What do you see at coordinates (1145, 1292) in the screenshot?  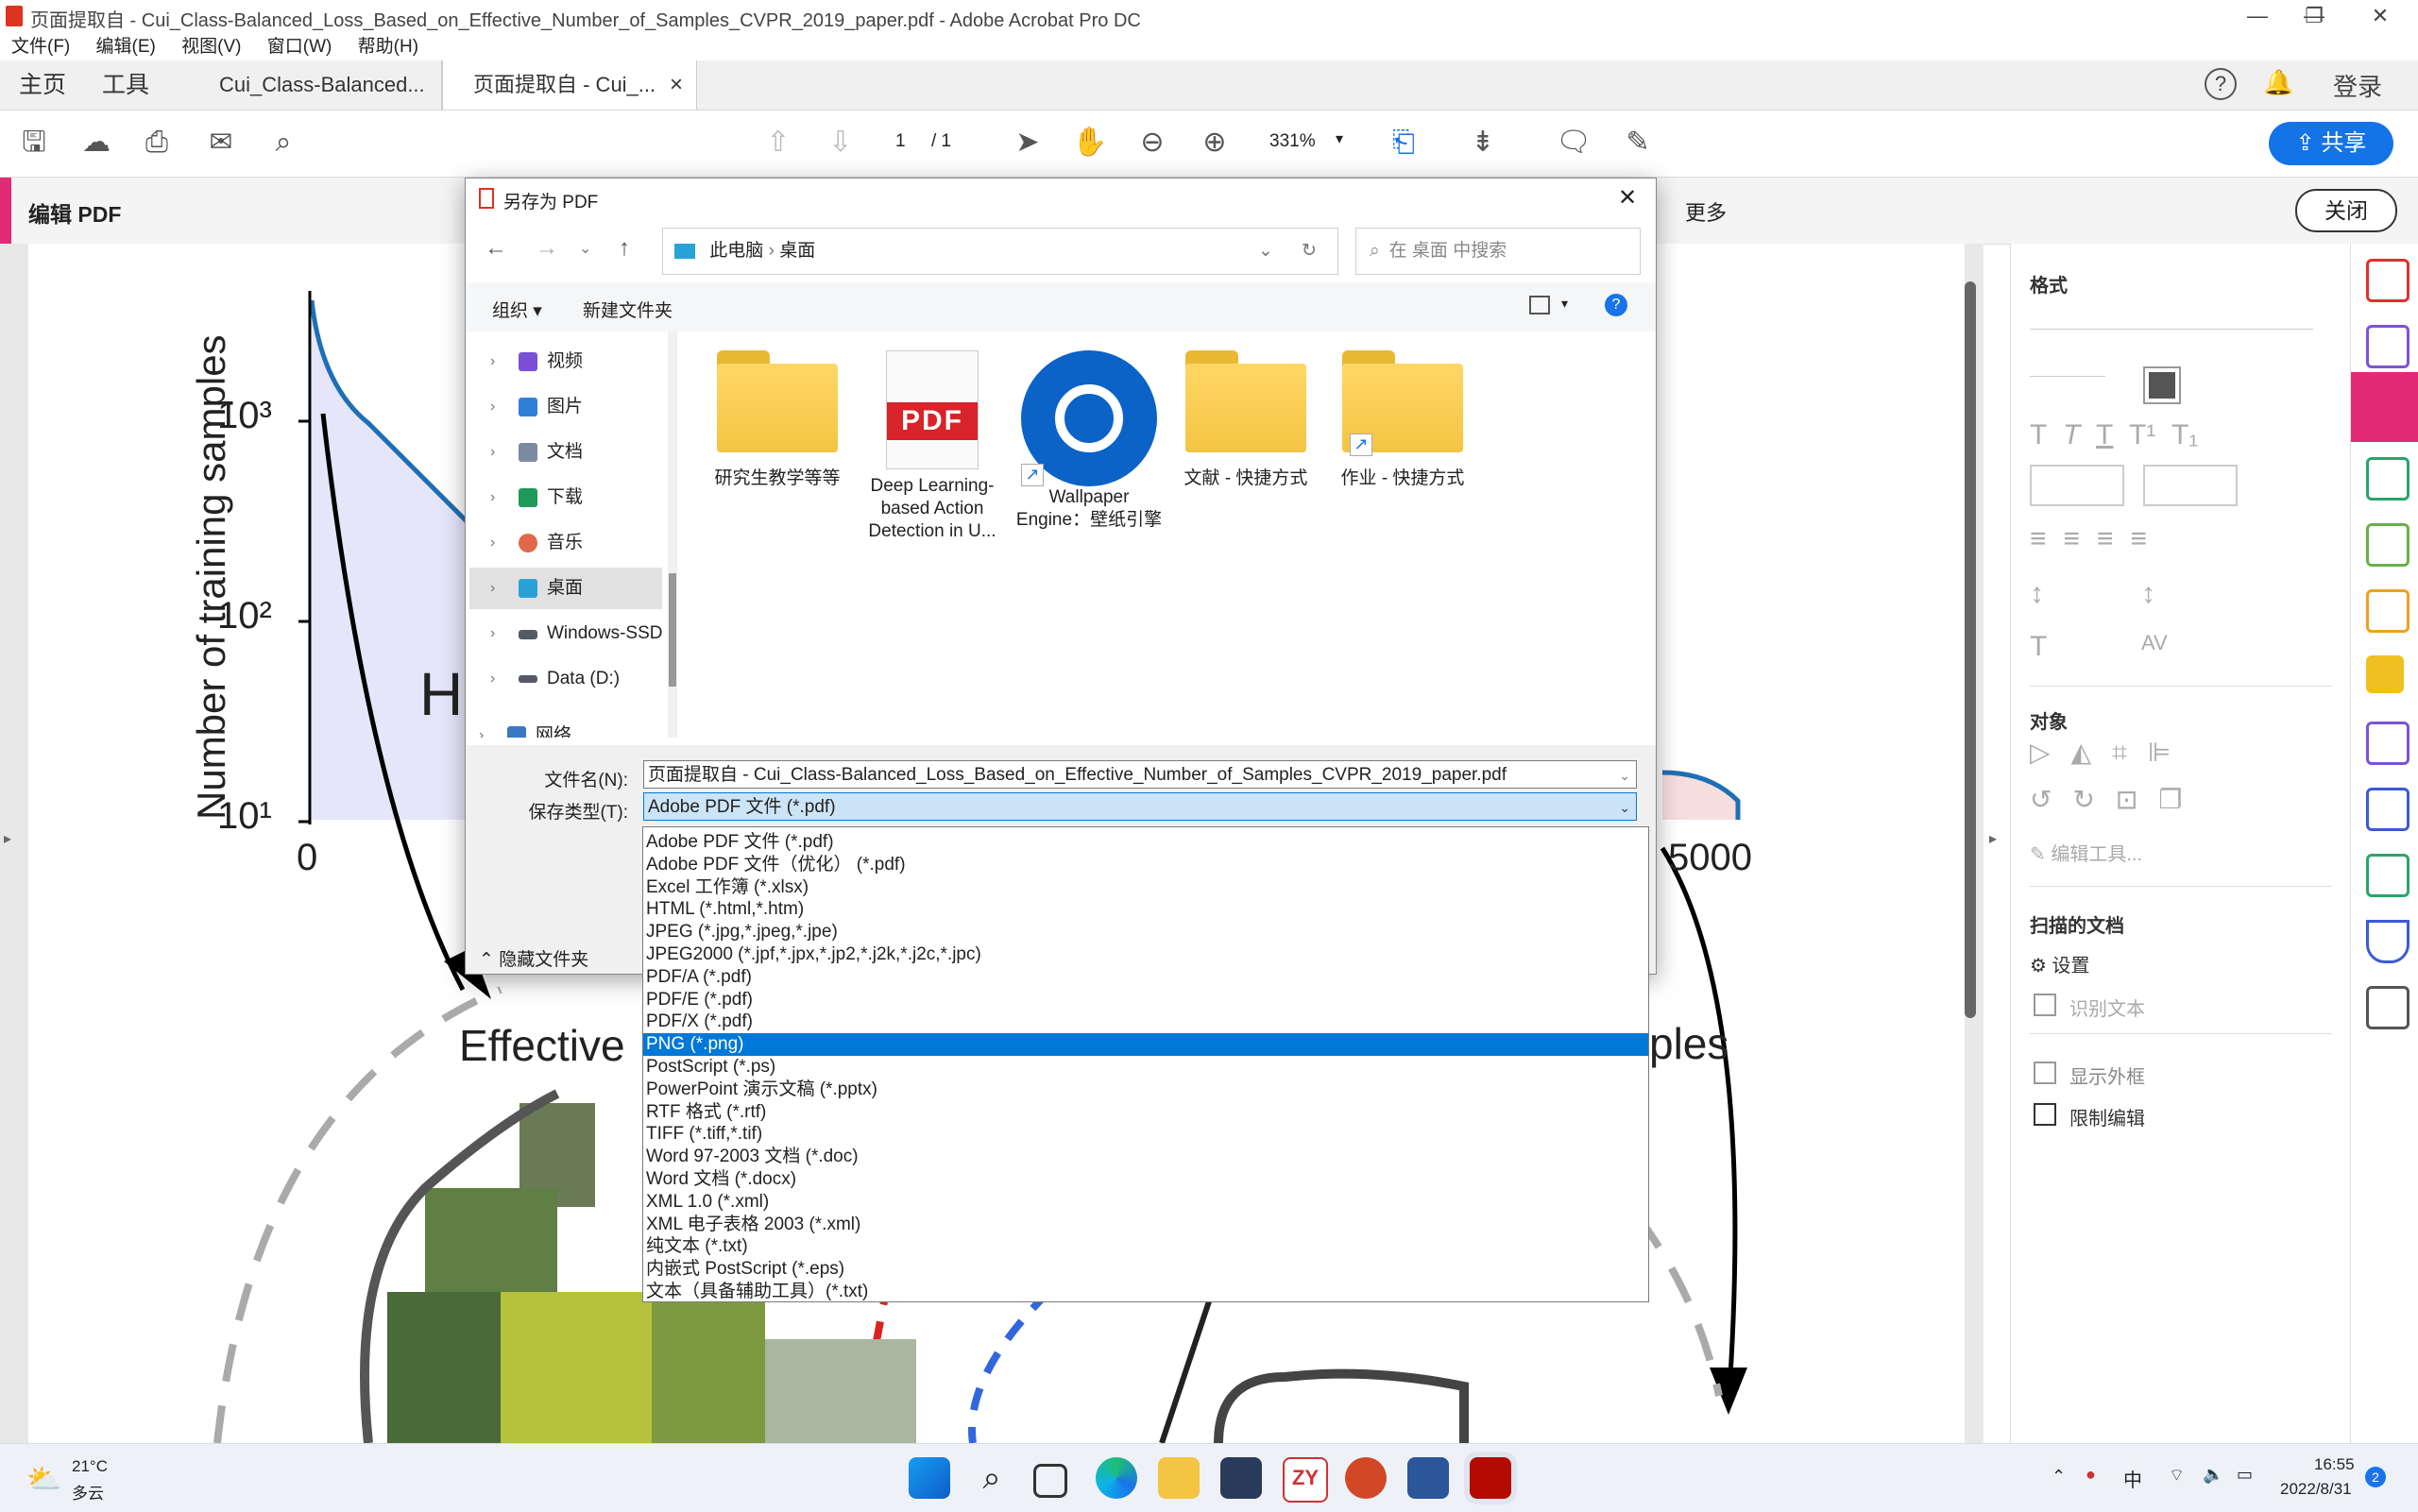 I see `filetype-option: 文本（具备辅助工具）(*.txt)` at bounding box center [1145, 1292].